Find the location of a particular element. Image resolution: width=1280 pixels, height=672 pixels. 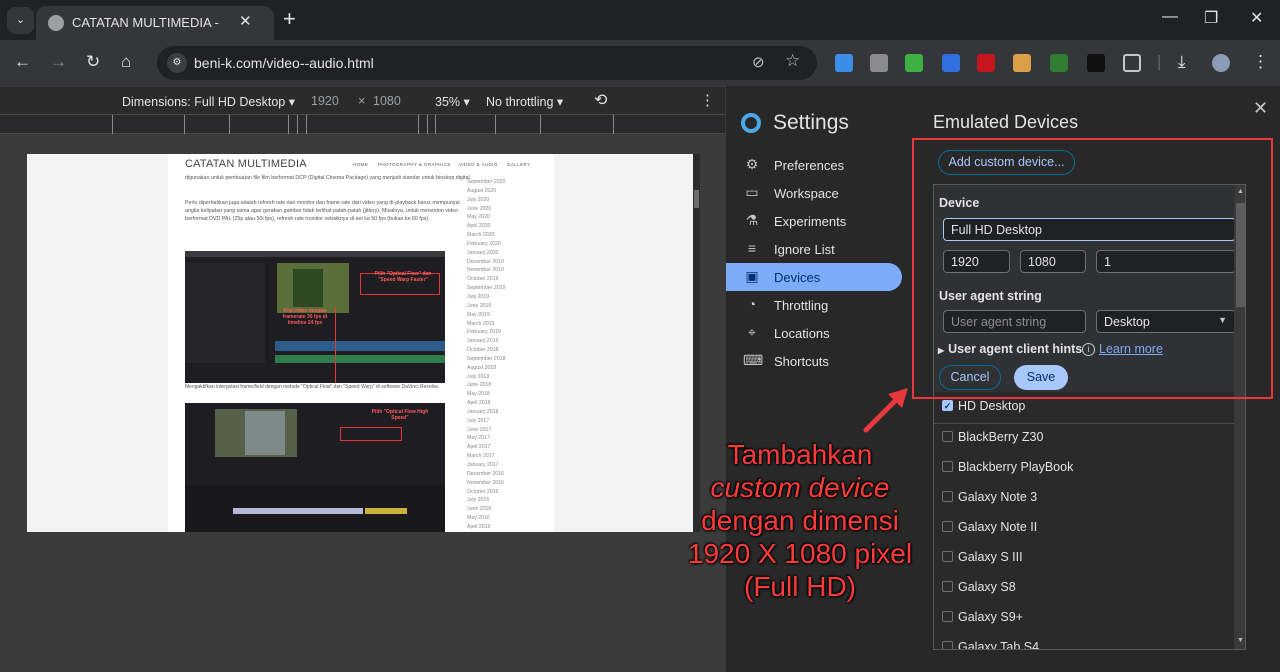

shield-extension-icon is located at coordinates (879, 63).